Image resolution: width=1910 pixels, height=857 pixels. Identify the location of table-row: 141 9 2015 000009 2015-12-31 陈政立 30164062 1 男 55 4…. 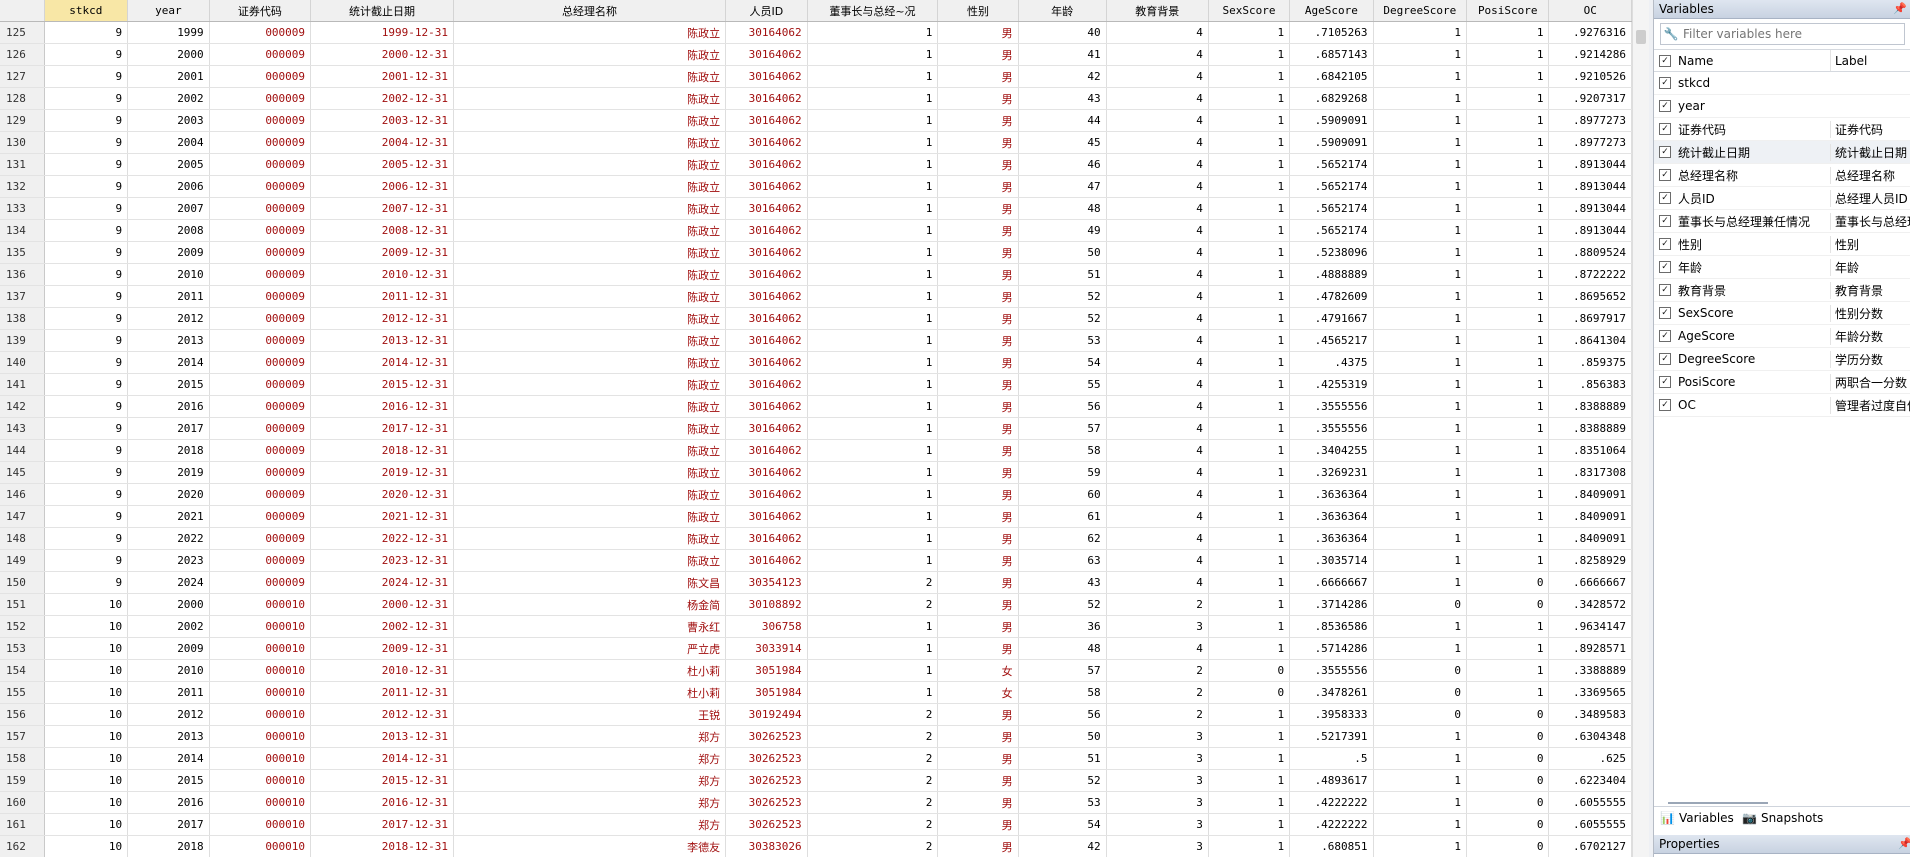
(816, 384).